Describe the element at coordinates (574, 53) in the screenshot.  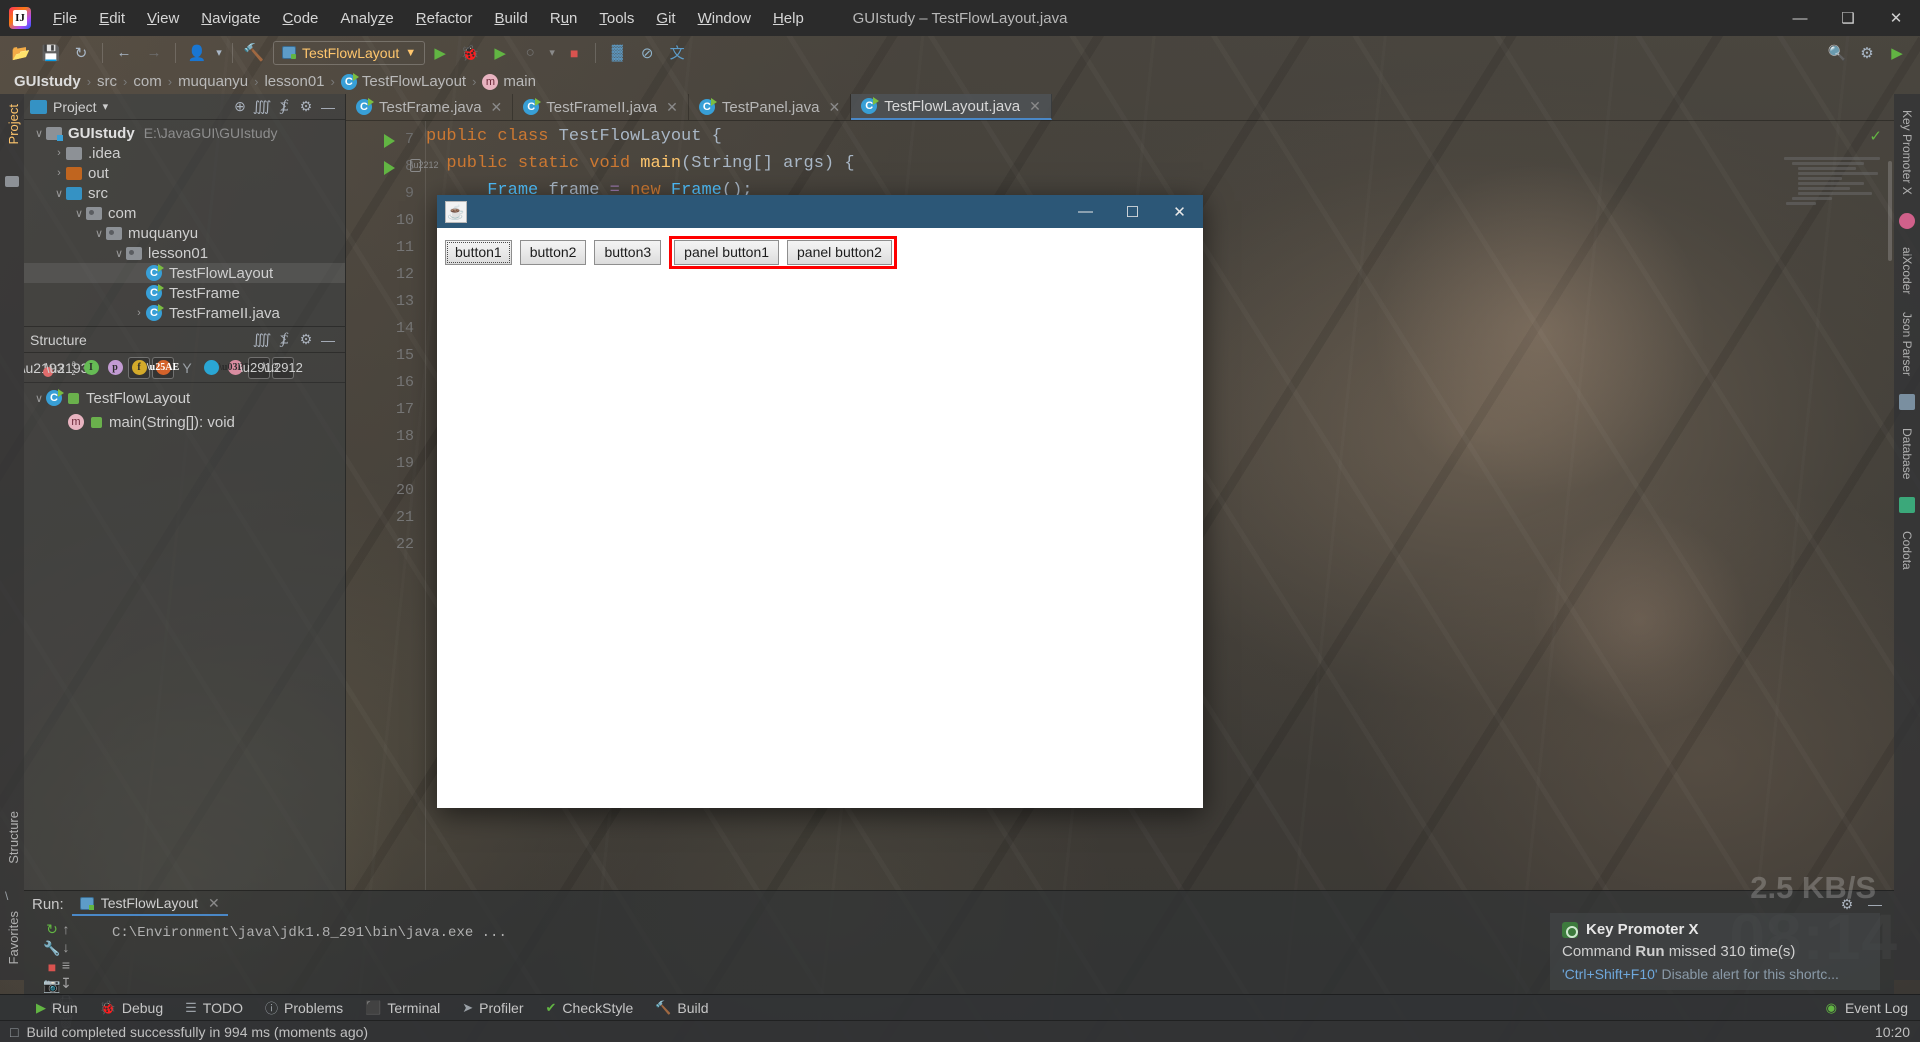
I see `stop-button-icon: ■` at that location.